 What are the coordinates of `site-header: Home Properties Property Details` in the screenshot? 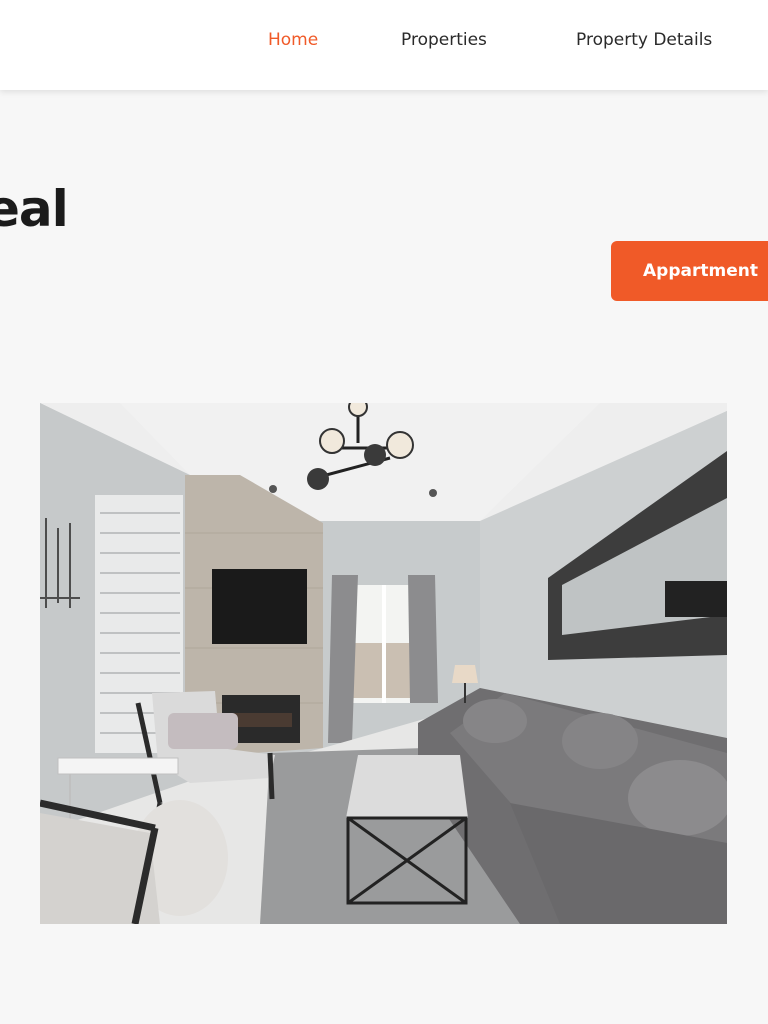 It's located at (384, 45).